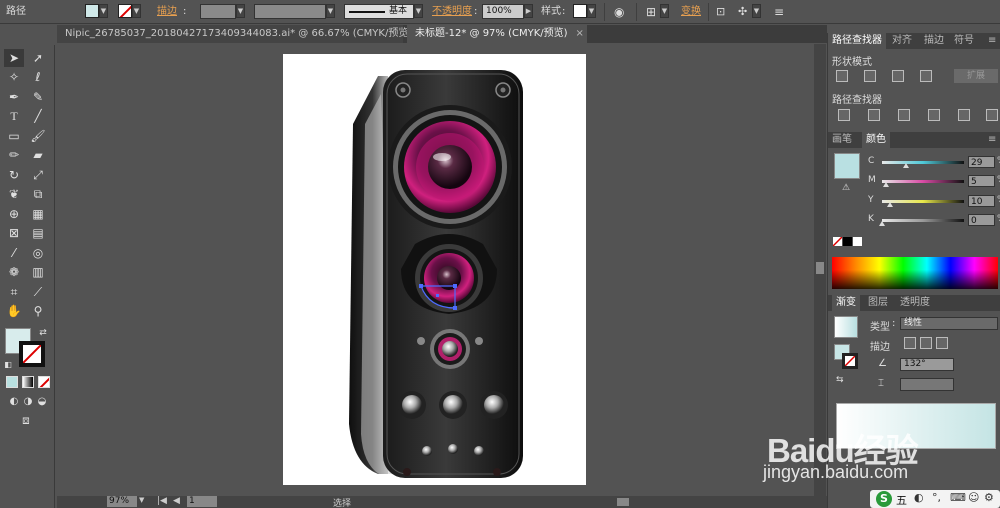 This screenshot has width=1000, height=508. What do you see at coordinates (942, 343) in the screenshot?
I see `stroke-across-icon` at bounding box center [942, 343].